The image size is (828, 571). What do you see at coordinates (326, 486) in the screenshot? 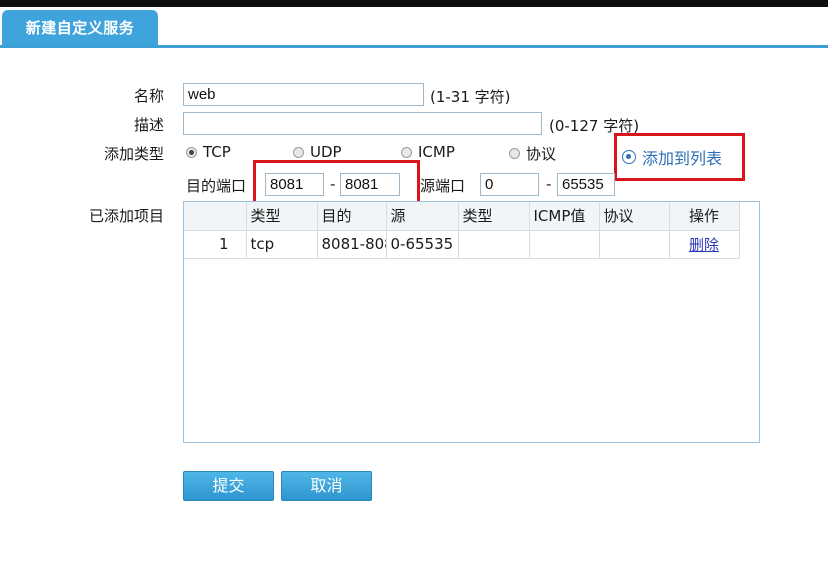
I see `cancel-button: 取消` at bounding box center [326, 486].